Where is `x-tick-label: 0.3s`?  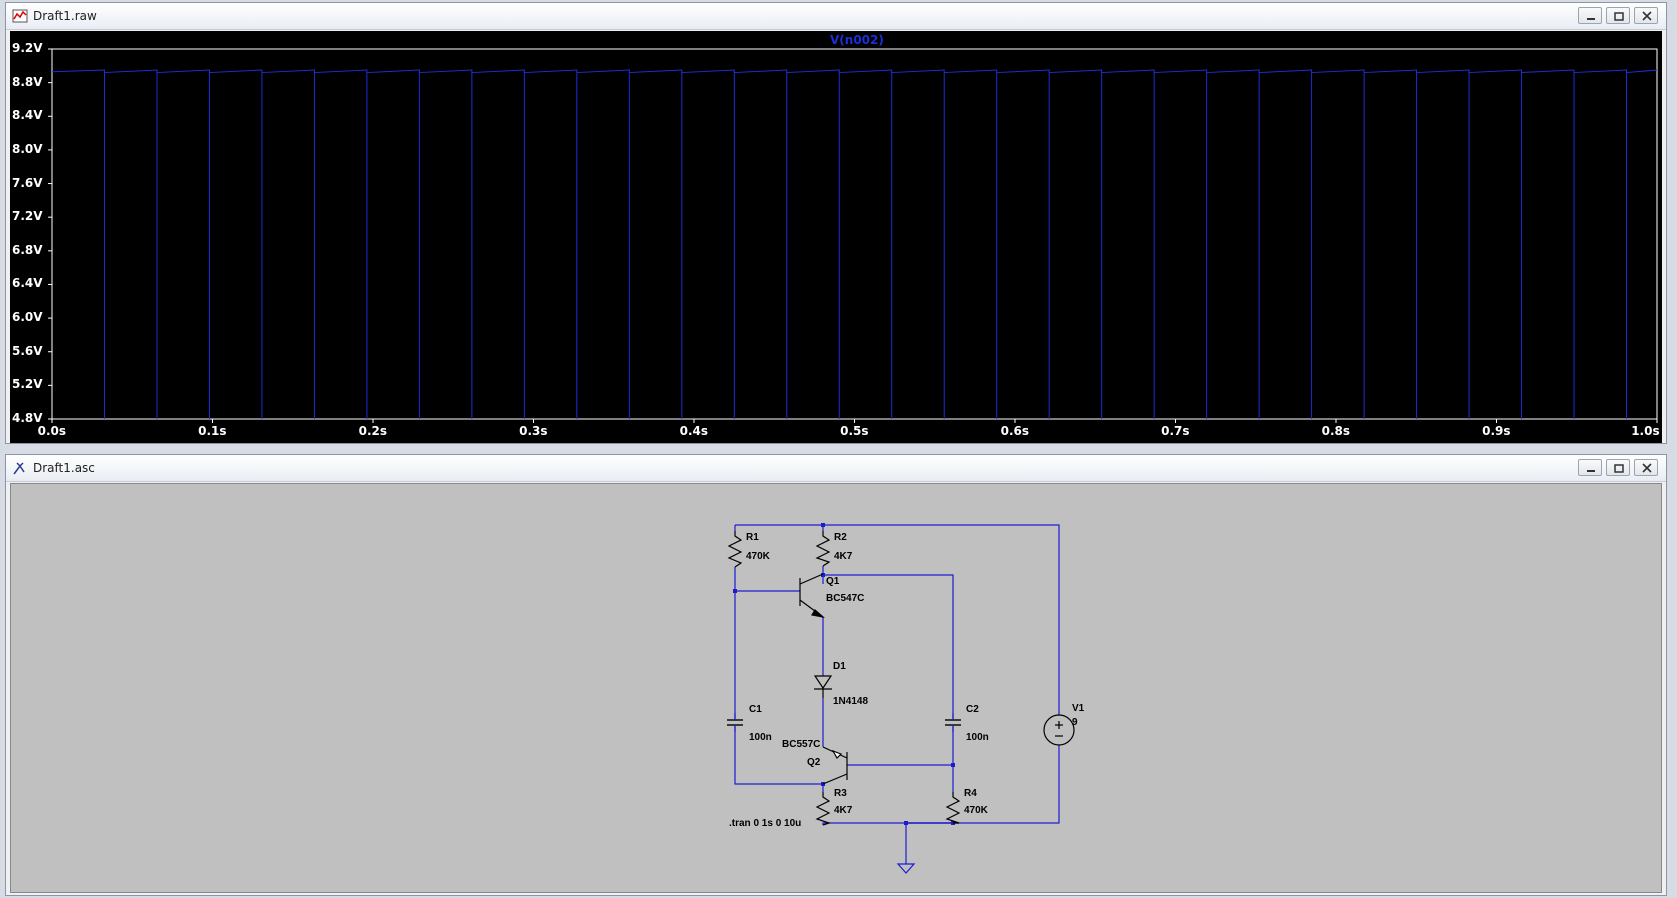
x-tick-label: 0.3s is located at coordinates (533, 431).